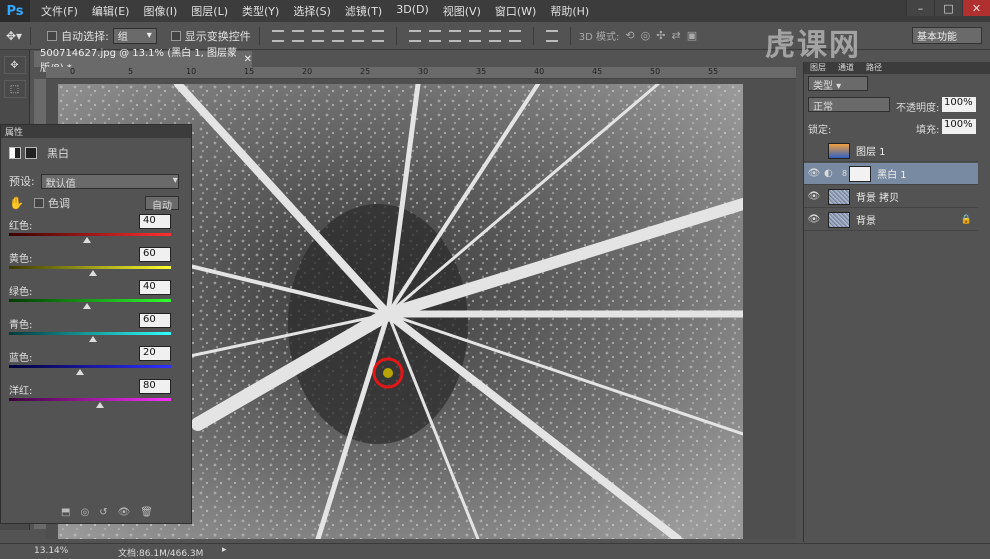 The width and height of the screenshot is (990, 559). What do you see at coordinates (839, 150) in the screenshot?
I see `layer-thumbnail` at bounding box center [839, 150].